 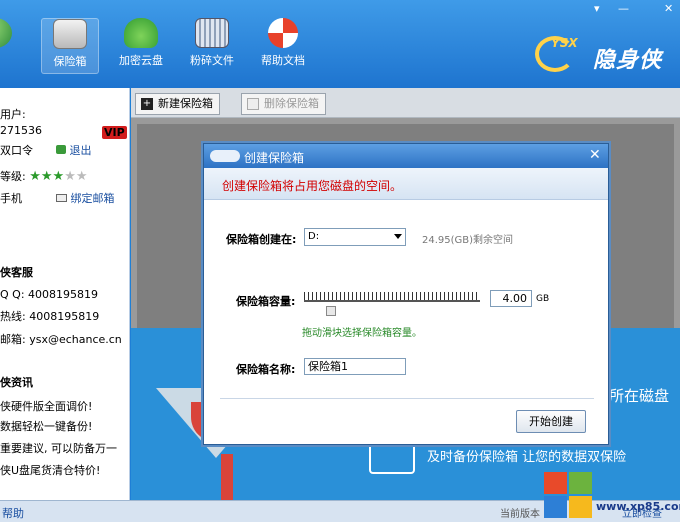 I want to click on slider-hint: 拖动滑块选择保险箱容量。, so click(x=362, y=333).